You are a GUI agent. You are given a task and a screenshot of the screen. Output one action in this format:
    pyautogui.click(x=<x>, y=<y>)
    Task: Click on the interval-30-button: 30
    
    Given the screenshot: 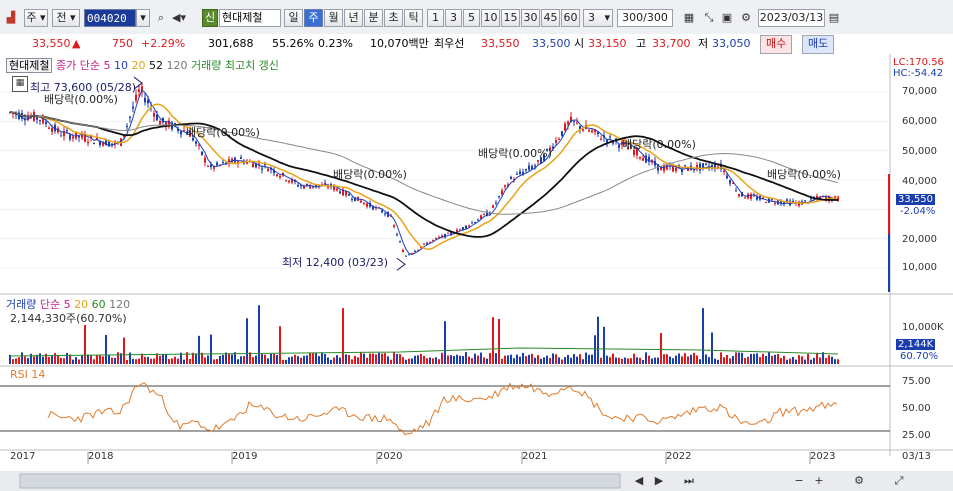 What is the action you would take?
    pyautogui.click(x=530, y=18)
    